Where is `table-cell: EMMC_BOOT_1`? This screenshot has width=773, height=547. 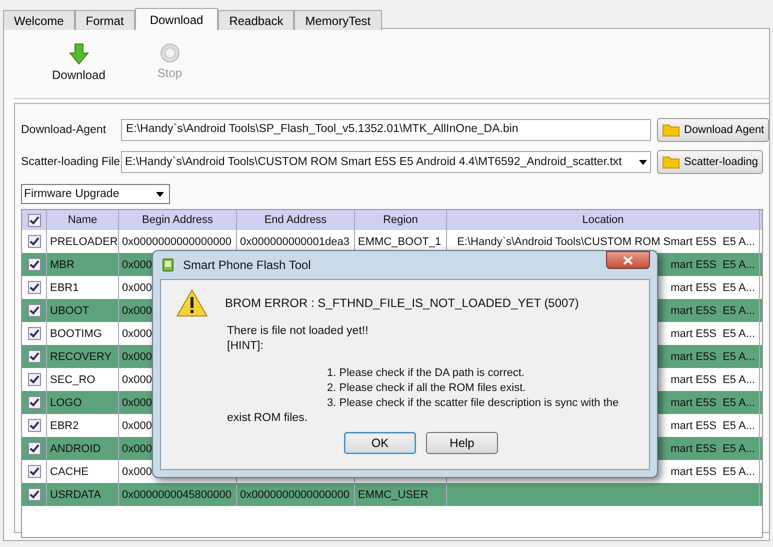
table-cell: EMMC_BOOT_1 is located at coordinates (400, 242).